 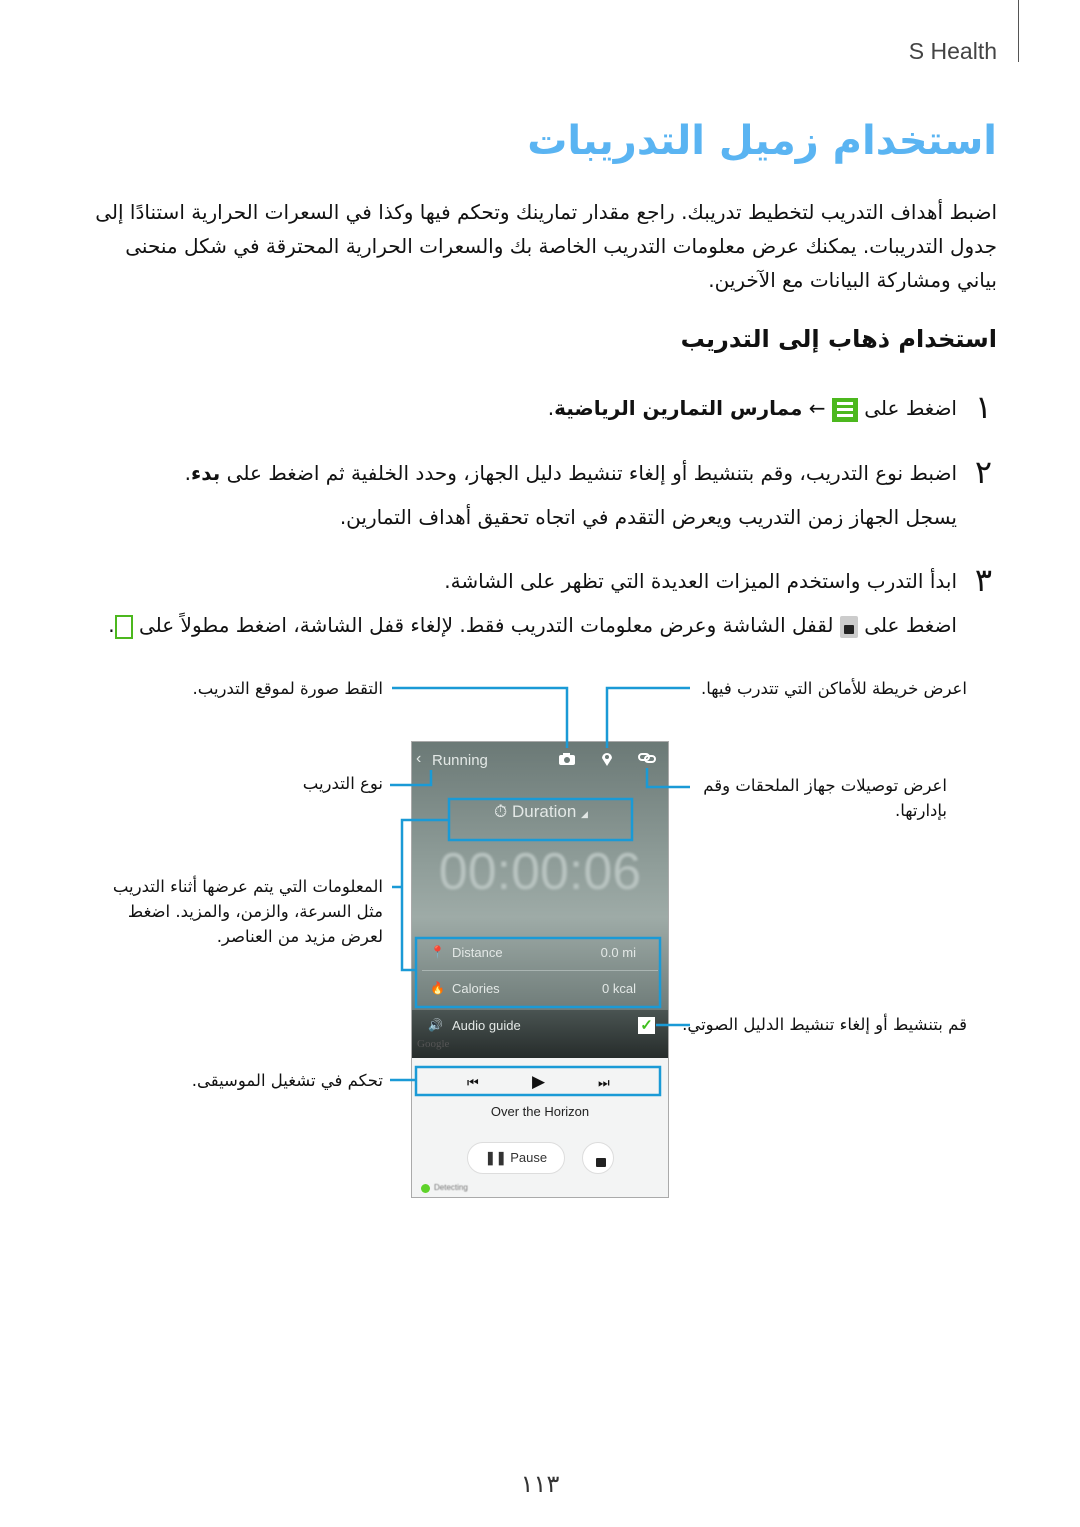 What do you see at coordinates (540, 1484) in the screenshot?
I see `page-number: ١١٣` at bounding box center [540, 1484].